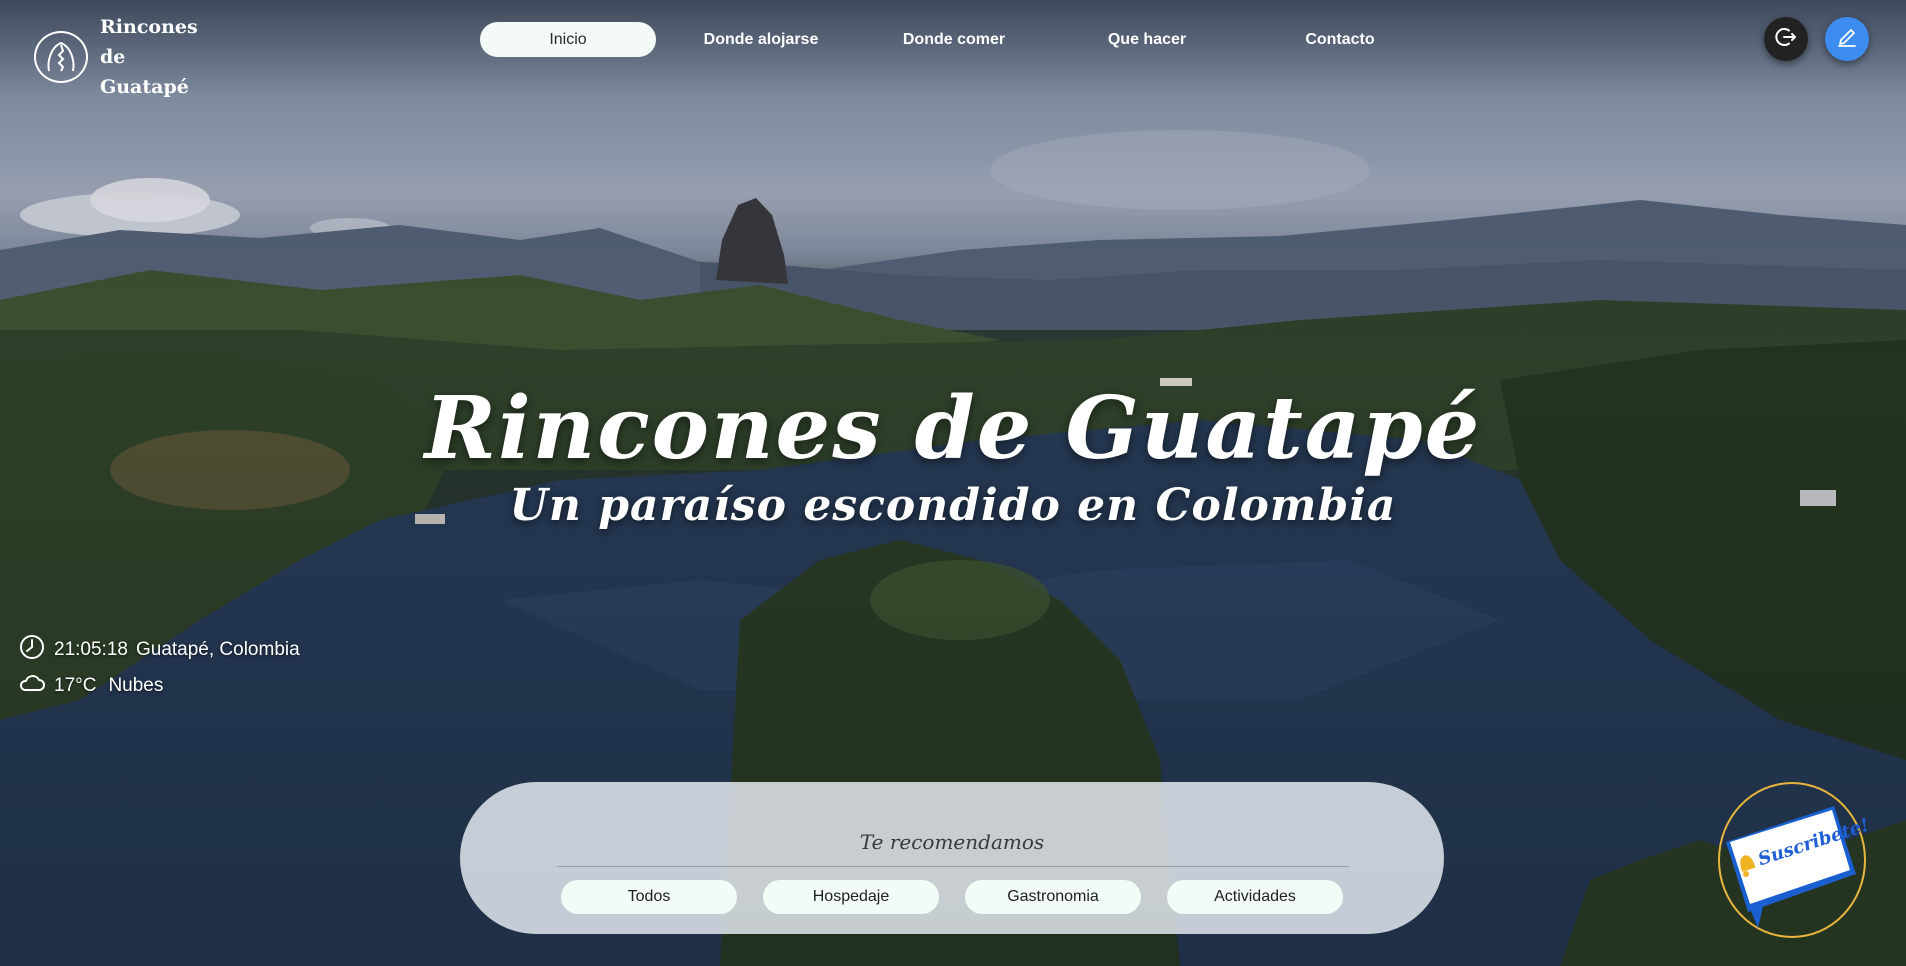 This screenshot has width=1906, height=966. I want to click on nav-item-contacto: Contacto, so click(1340, 39).